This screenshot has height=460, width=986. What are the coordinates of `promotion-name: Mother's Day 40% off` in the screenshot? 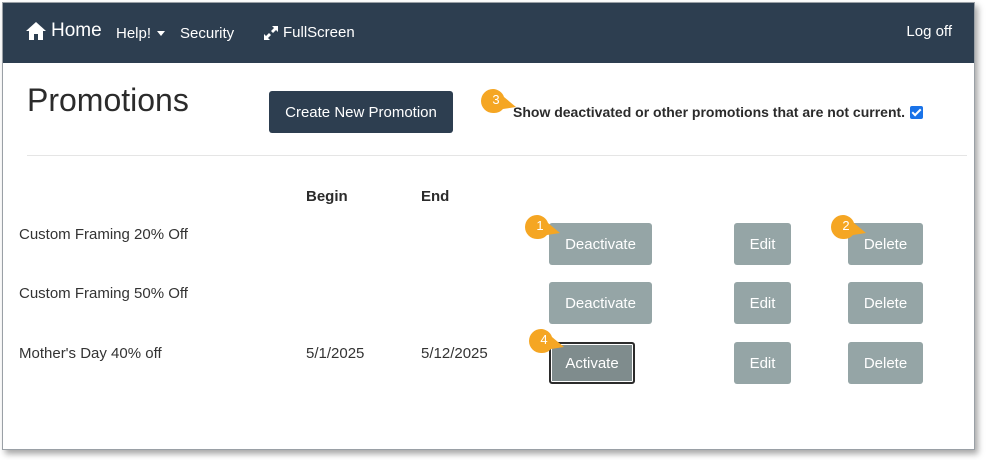 It's located at (90, 353).